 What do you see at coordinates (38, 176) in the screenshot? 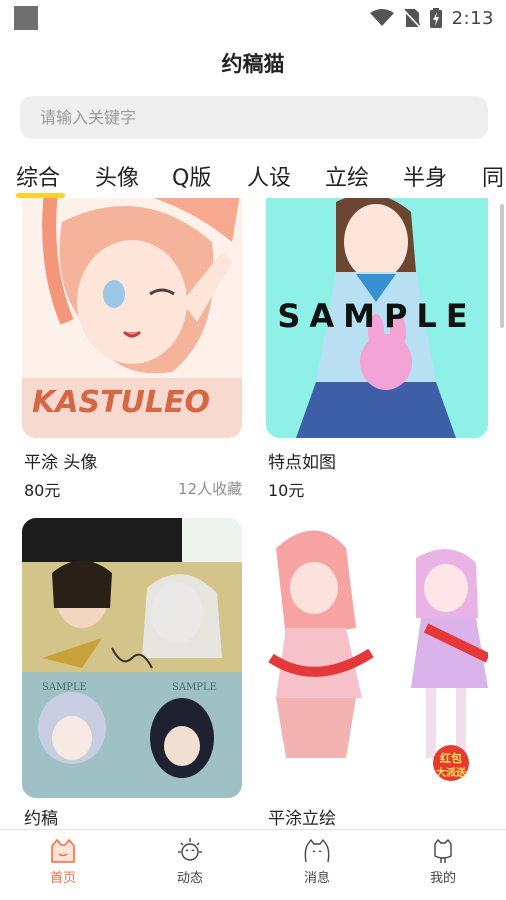
I see `tab-zonghe: 综合` at bounding box center [38, 176].